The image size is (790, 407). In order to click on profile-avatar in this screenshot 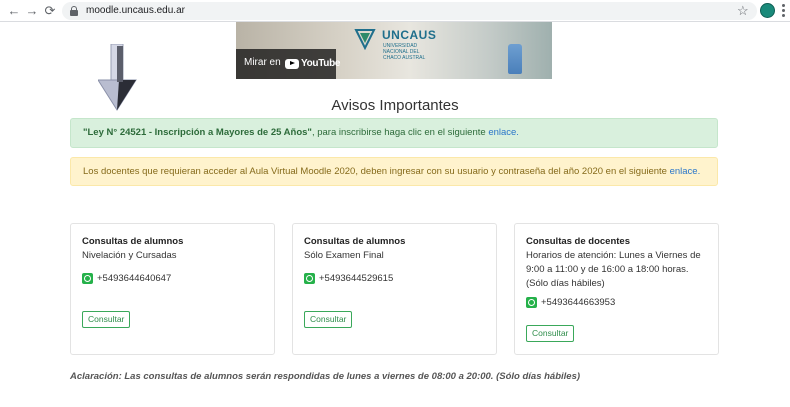, I will do `click(767, 10)`.